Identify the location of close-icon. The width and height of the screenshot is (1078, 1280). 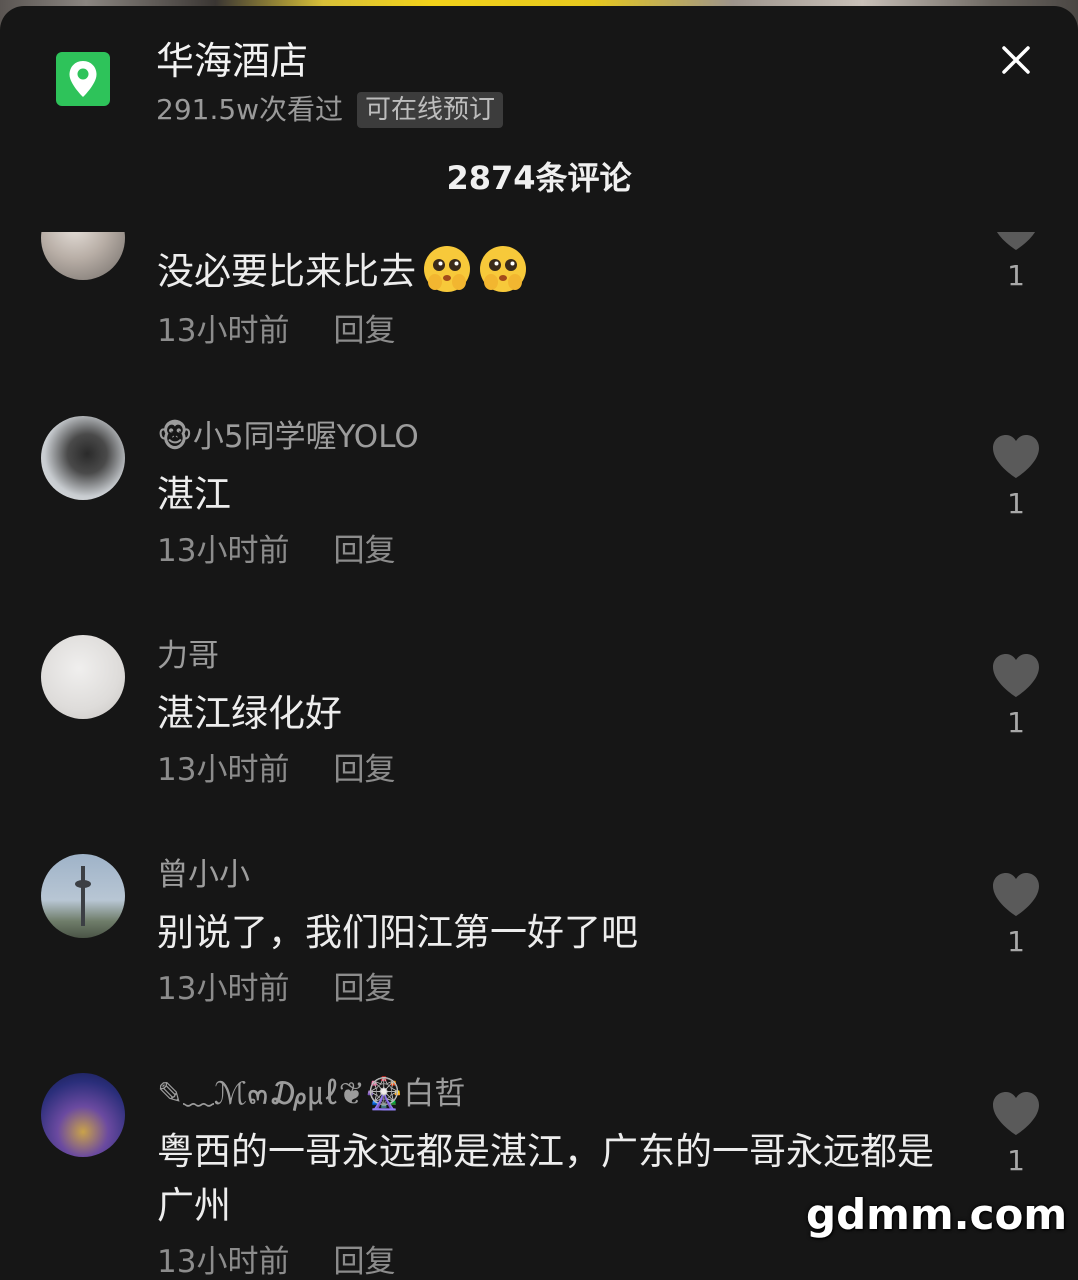
(1016, 60).